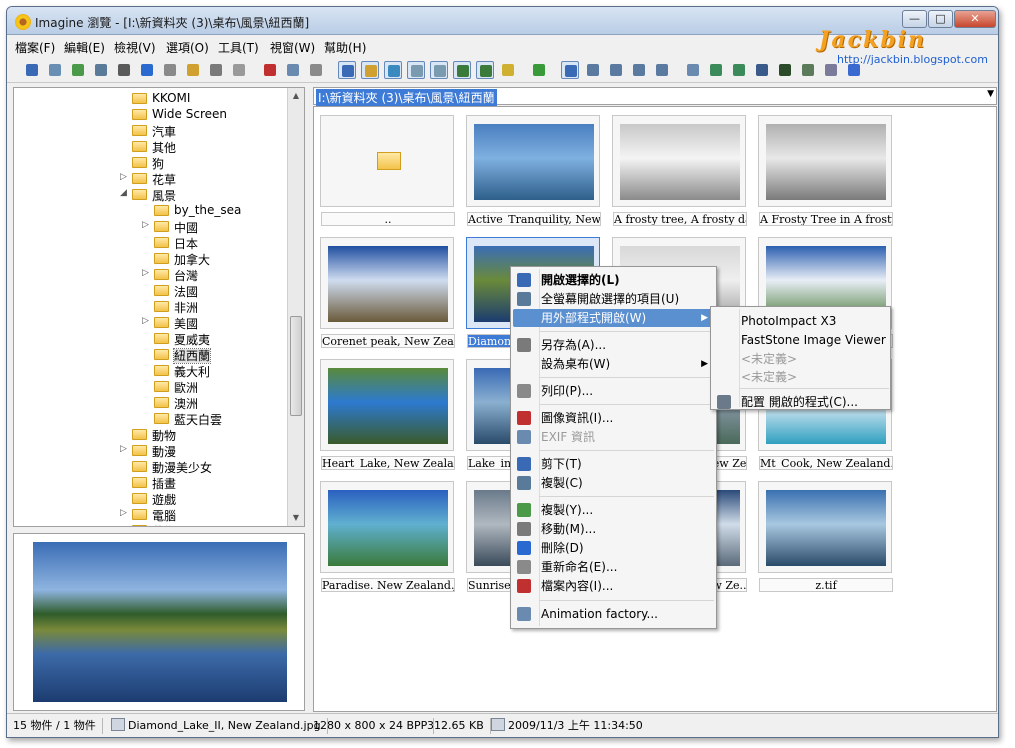 This screenshot has height=748, width=1015. I want to click on context-menu-item: 開啟選擇的(L), so click(613, 280).